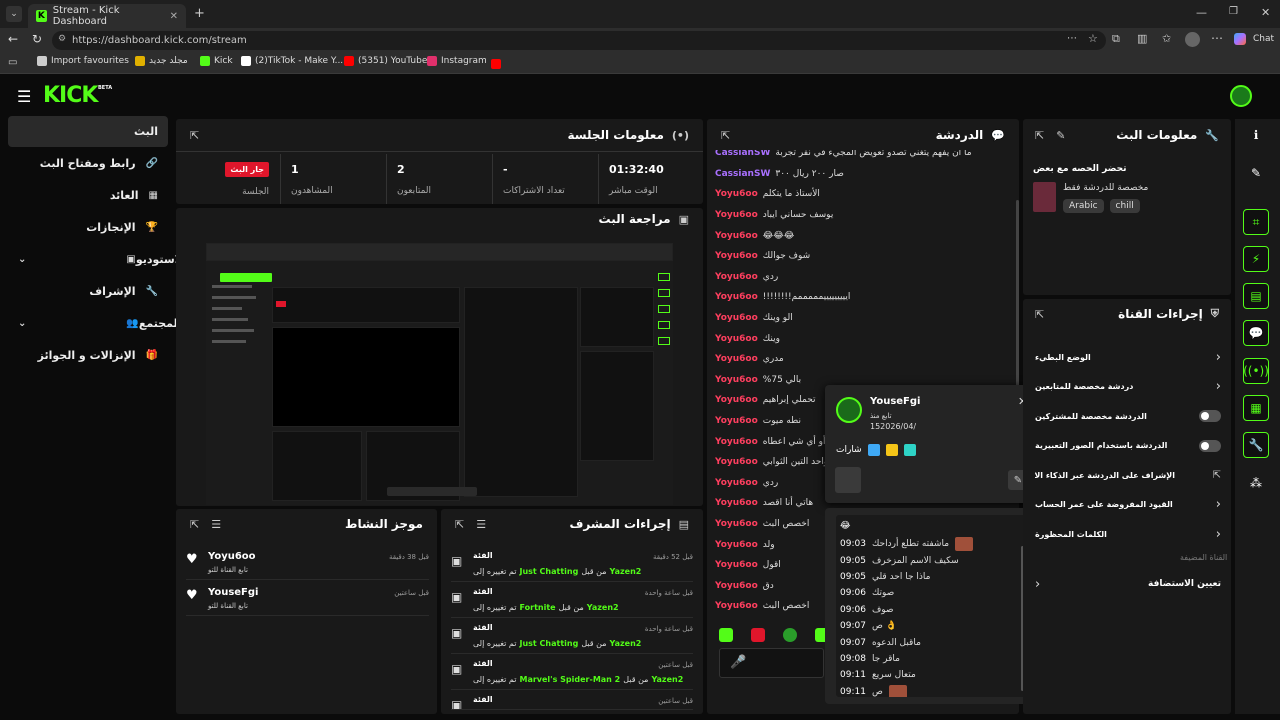  I want to click on copilot-icon, so click(1240, 39).